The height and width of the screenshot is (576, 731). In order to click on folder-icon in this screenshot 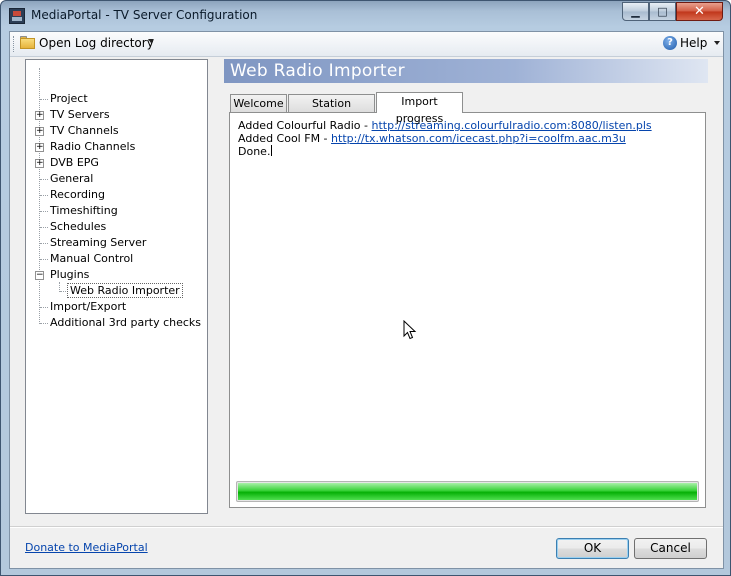, I will do `click(27, 42)`.